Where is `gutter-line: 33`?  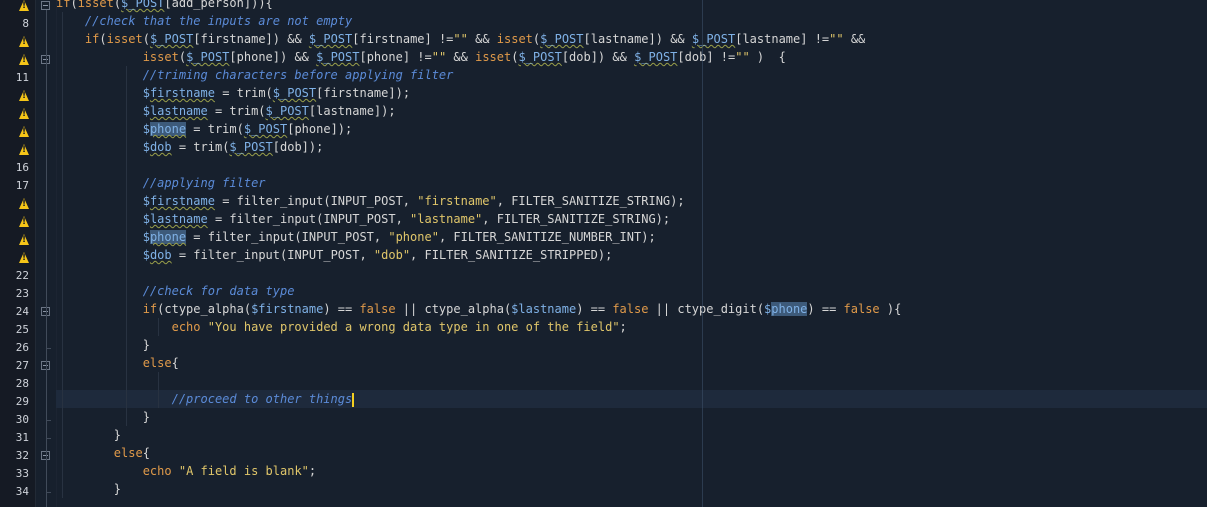
gutter-line: 33 is located at coordinates (16, 474).